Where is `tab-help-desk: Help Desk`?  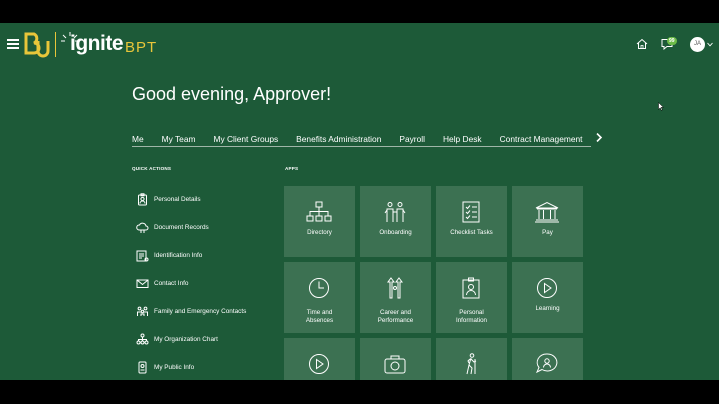 tab-help-desk: Help Desk is located at coordinates (462, 140).